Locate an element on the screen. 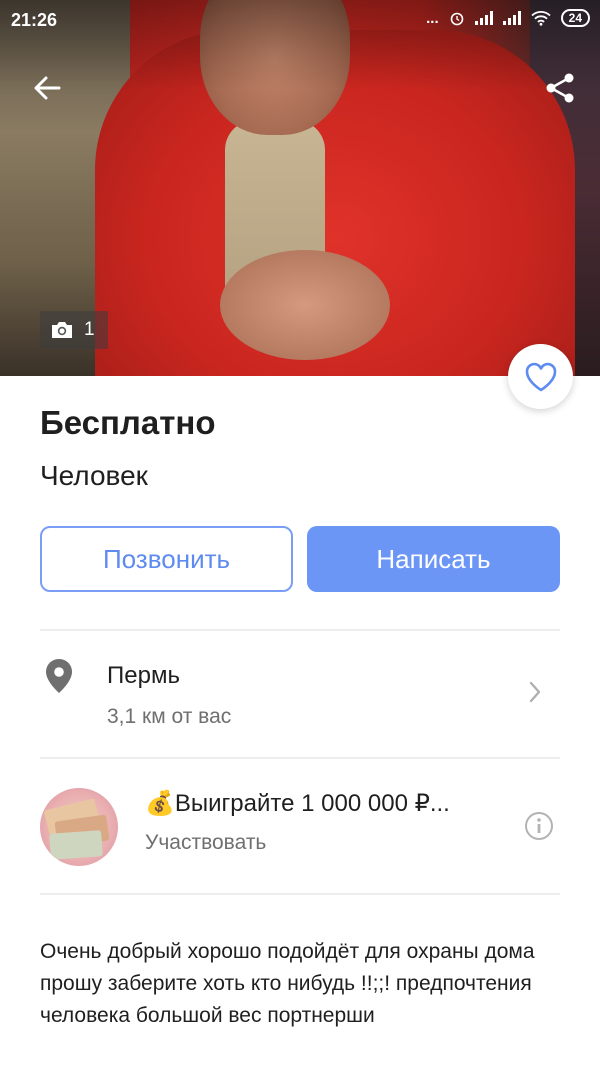  info-icon is located at coordinates (539, 828).